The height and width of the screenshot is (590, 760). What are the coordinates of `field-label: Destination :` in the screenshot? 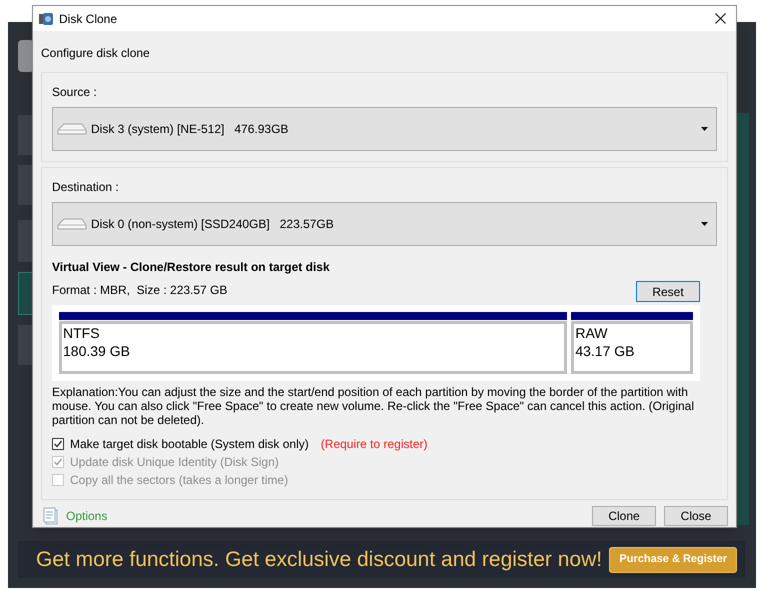 It's located at (86, 187).